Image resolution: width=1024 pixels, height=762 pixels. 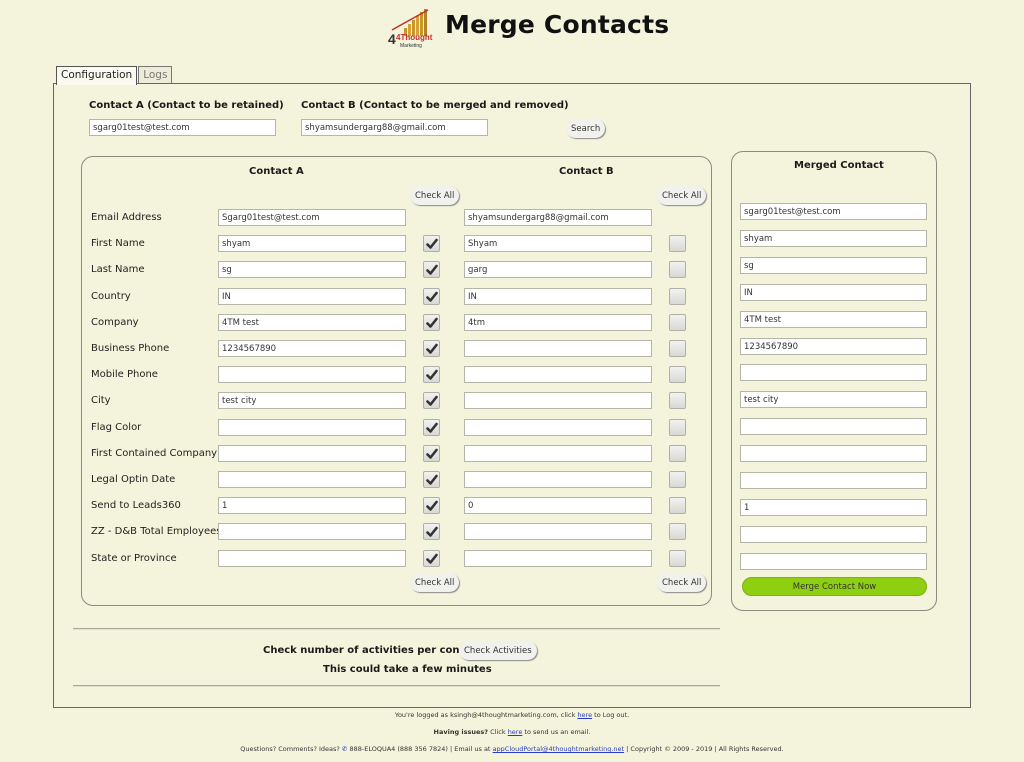 I want to click on logout-link: here, so click(x=584, y=715).